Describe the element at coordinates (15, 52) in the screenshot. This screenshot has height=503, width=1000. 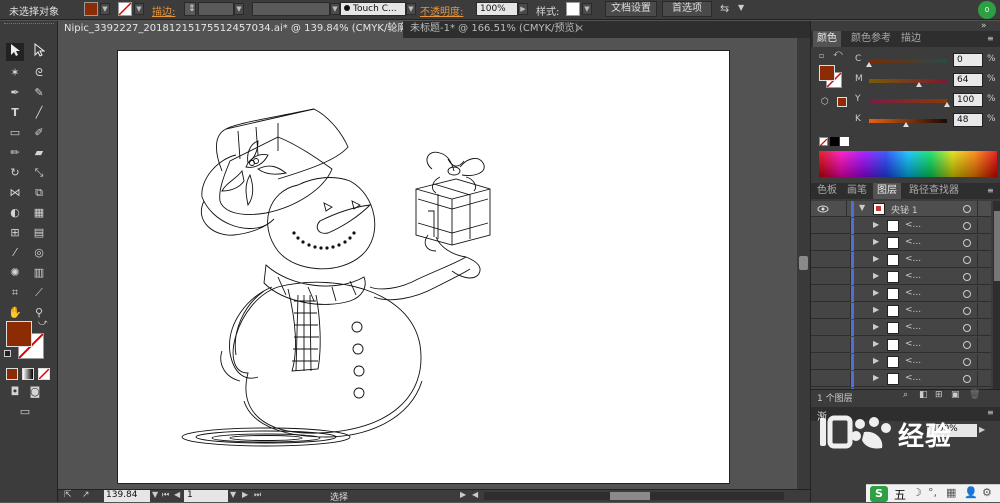
I see `selection-tool-icon` at that location.